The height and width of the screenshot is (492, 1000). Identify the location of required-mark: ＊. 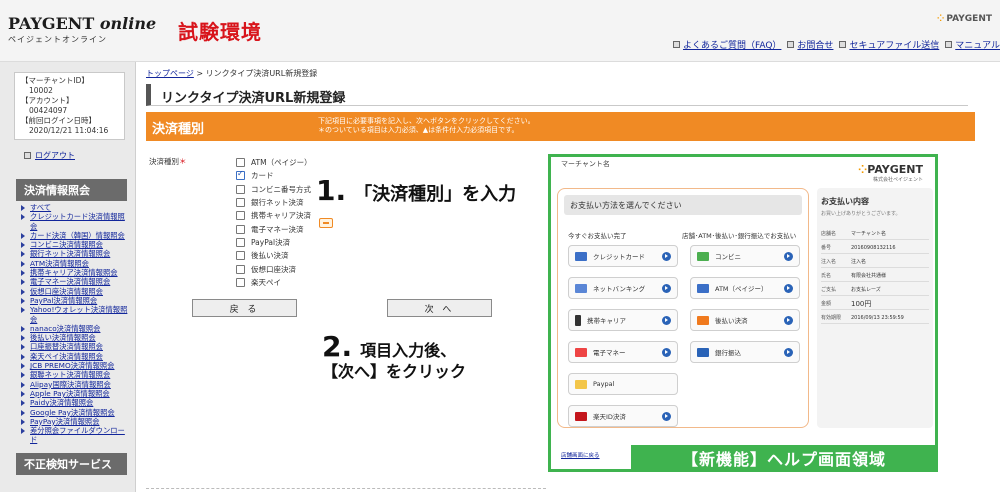
(183, 161).